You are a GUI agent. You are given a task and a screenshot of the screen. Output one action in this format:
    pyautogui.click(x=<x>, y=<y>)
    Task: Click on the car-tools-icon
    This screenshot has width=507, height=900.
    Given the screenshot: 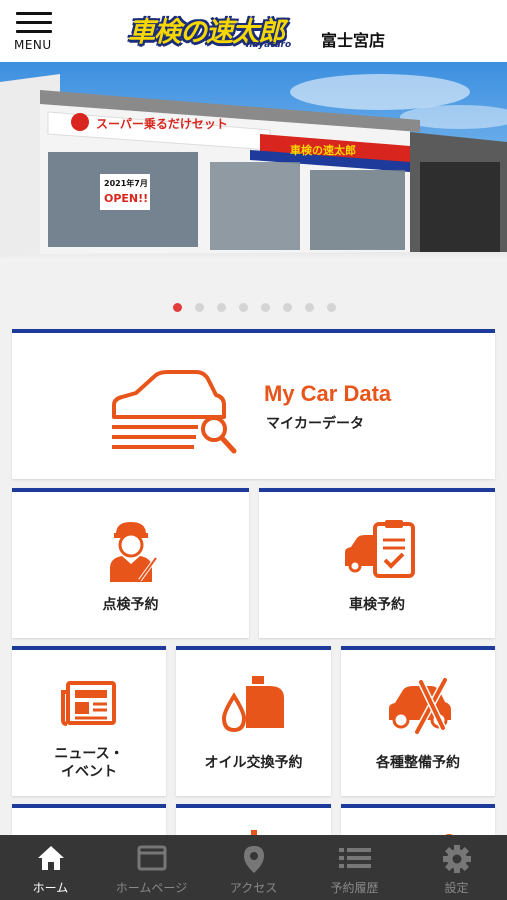 What is the action you would take?
    pyautogui.click(x=420, y=705)
    